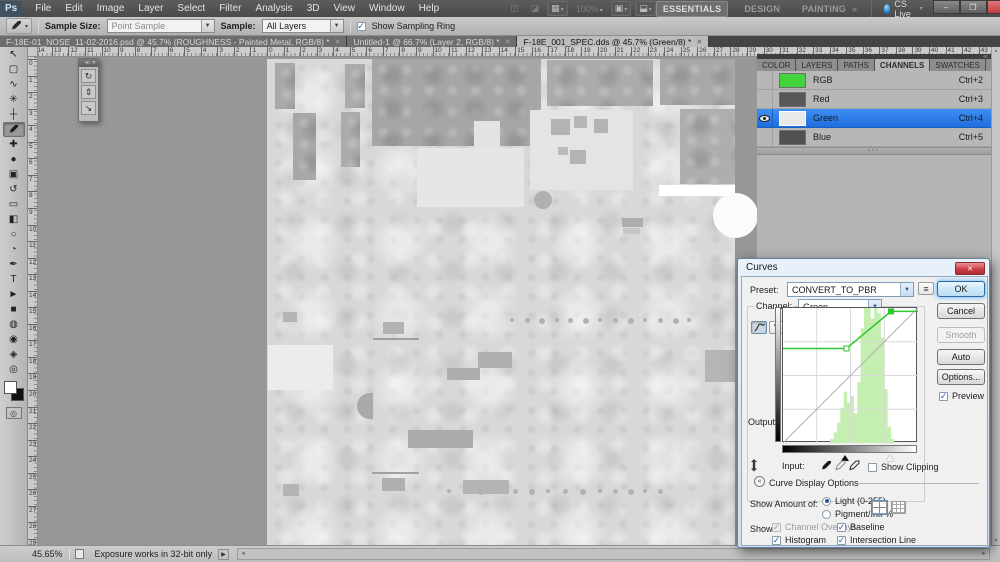  Describe the element at coordinates (73, 8) in the screenshot. I see `menu-edit: Edit` at that location.